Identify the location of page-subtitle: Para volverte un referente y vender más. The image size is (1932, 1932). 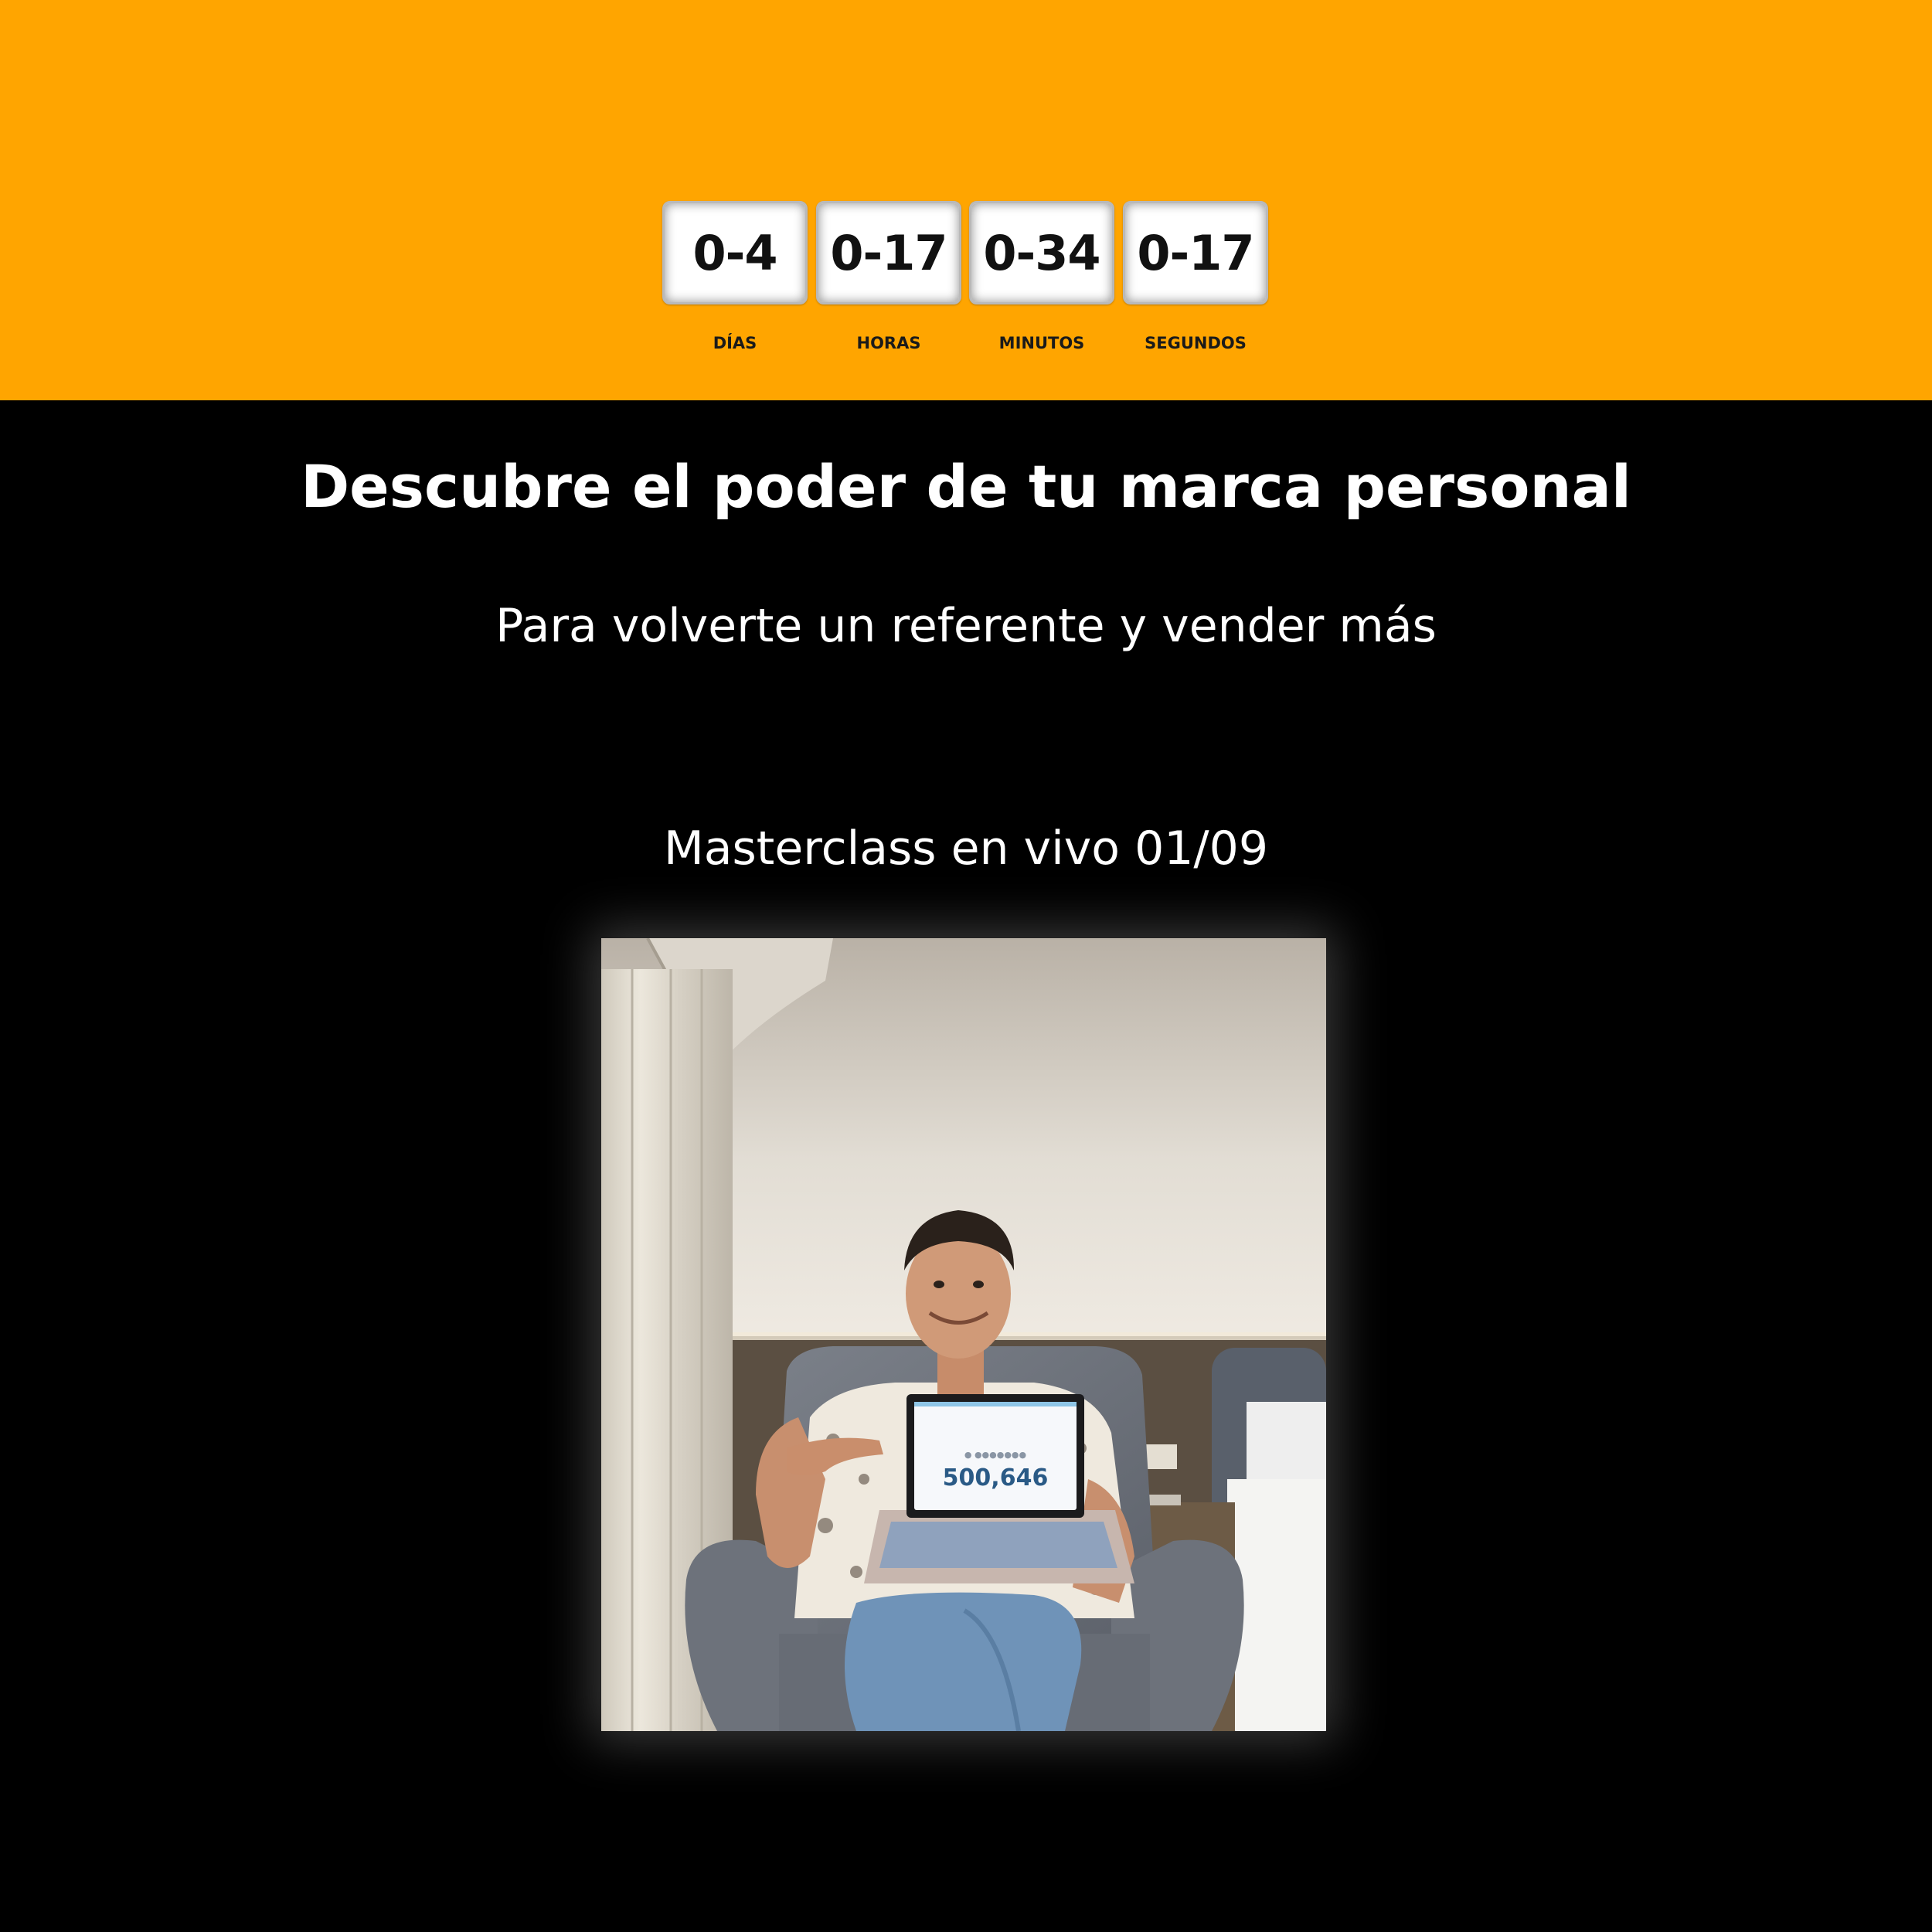
(966, 626).